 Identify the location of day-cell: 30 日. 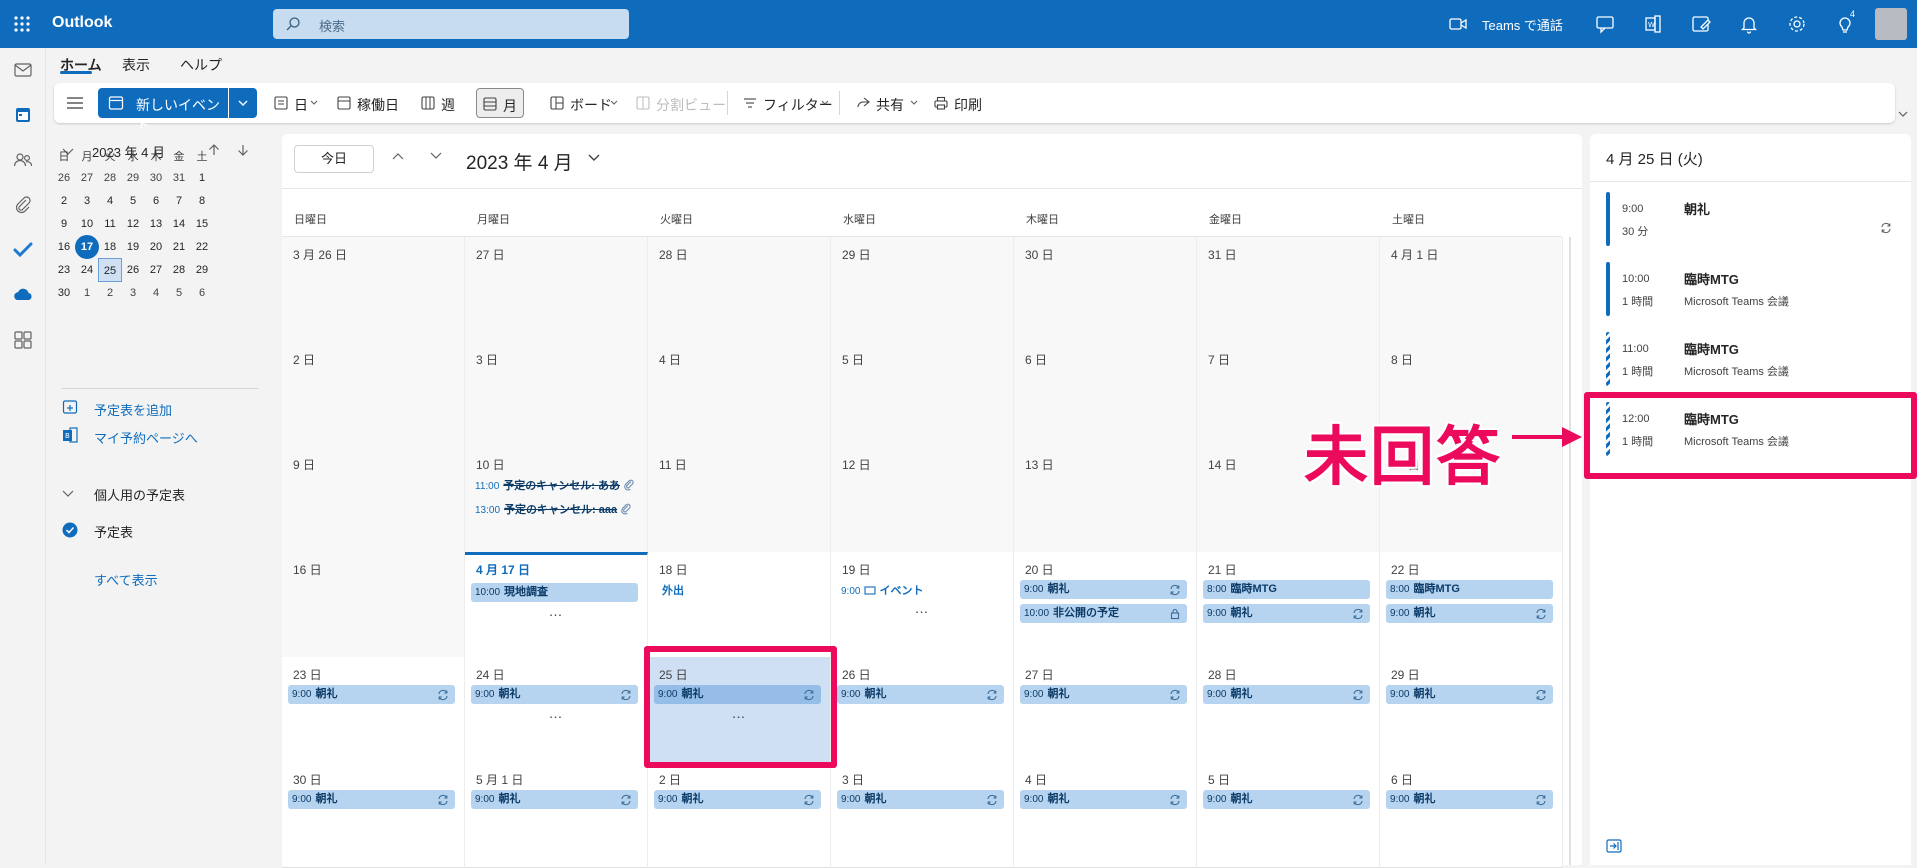
(1105, 290).